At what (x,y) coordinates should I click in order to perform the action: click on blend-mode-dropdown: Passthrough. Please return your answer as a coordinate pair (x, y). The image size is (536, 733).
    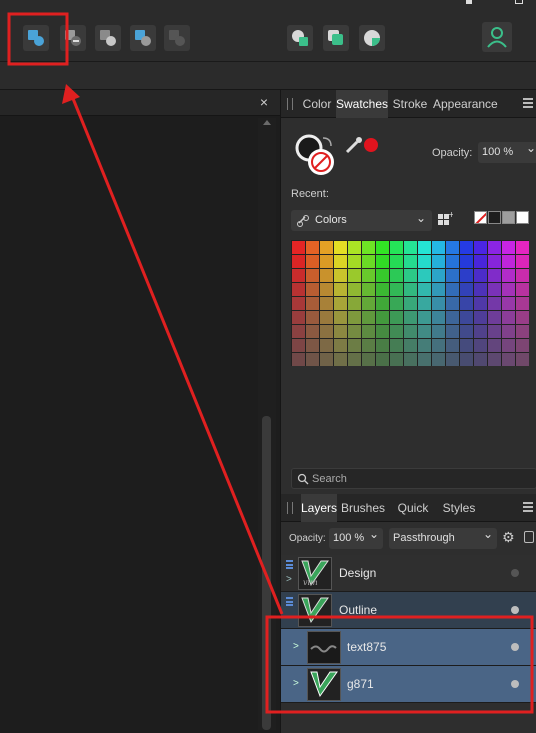
    Looking at the image, I should click on (443, 536).